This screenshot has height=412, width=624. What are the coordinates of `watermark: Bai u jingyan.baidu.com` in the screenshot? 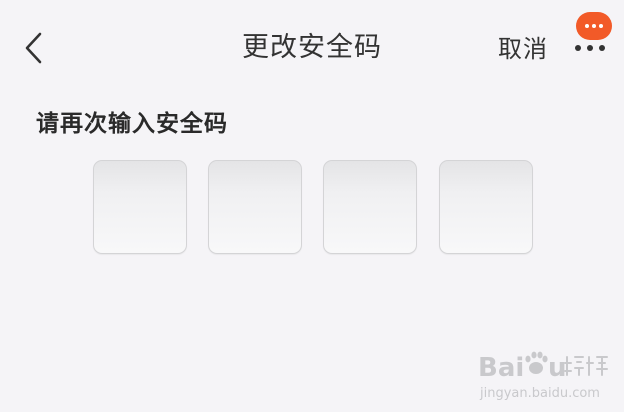 It's located at (548, 375).